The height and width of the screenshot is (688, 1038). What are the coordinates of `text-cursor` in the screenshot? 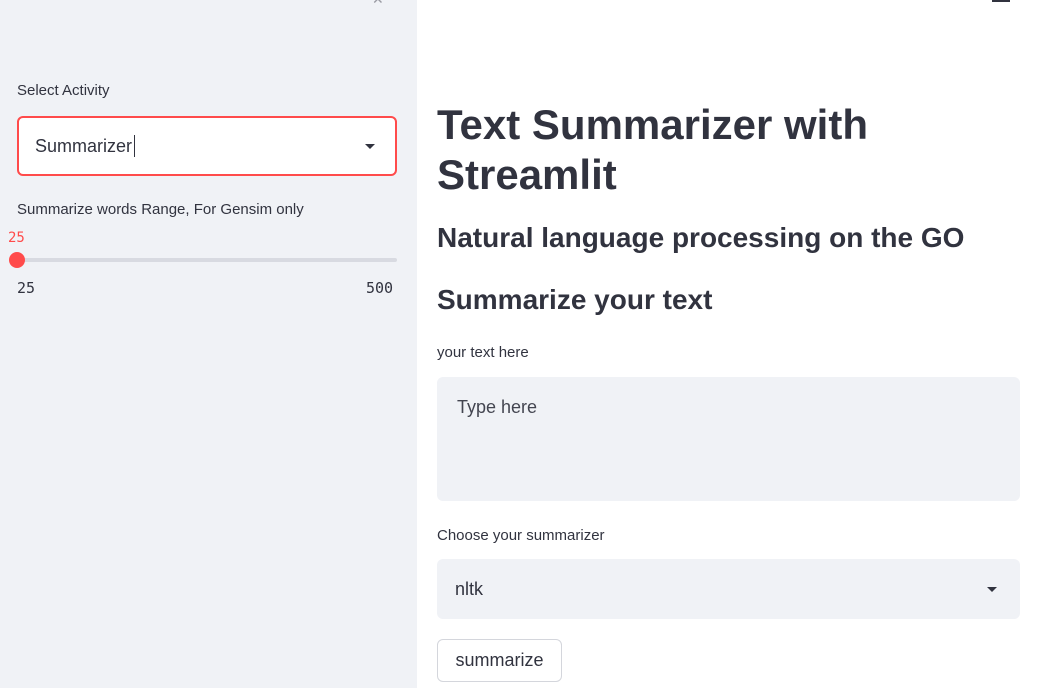 It's located at (135, 146).